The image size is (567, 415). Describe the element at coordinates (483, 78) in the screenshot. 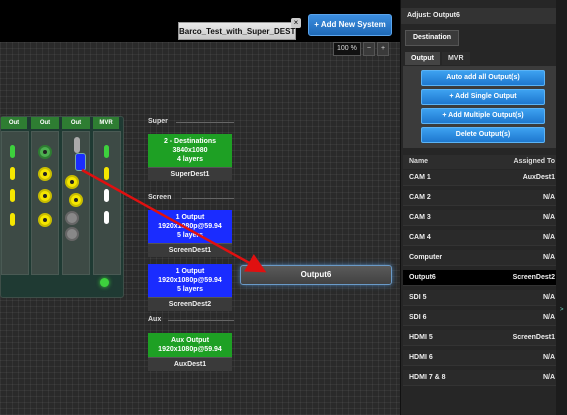

I see `auto-add-outputs-button: Auto add all Output(s)` at that location.